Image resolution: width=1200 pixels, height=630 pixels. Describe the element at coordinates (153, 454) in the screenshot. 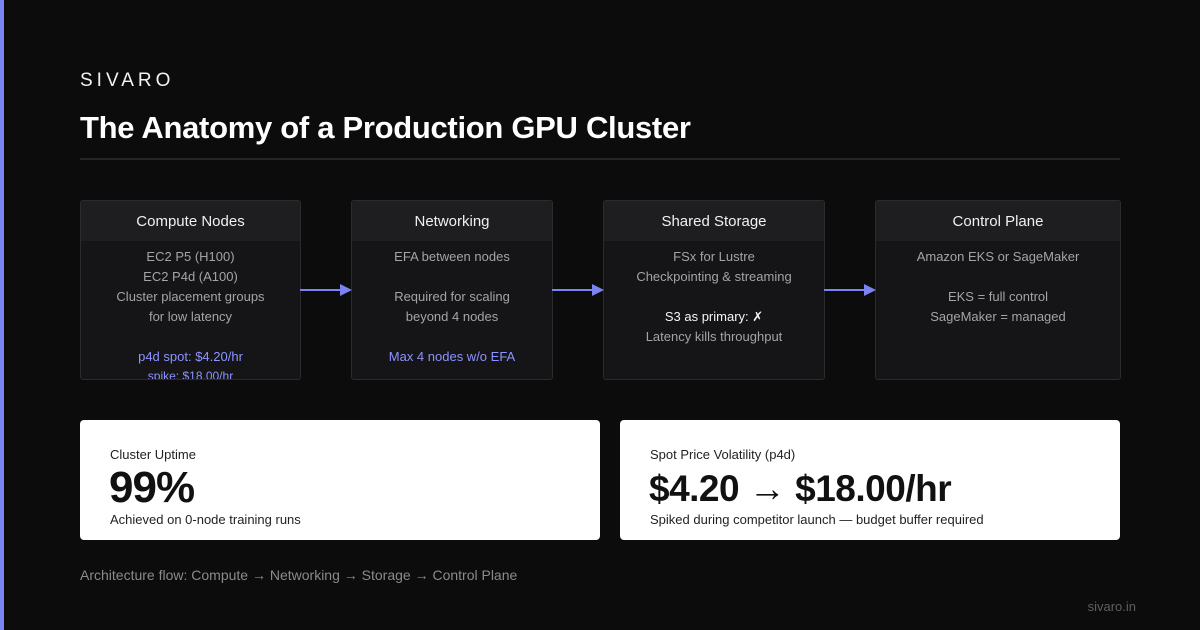

I see `stat-label: Cluster Uptime` at that location.